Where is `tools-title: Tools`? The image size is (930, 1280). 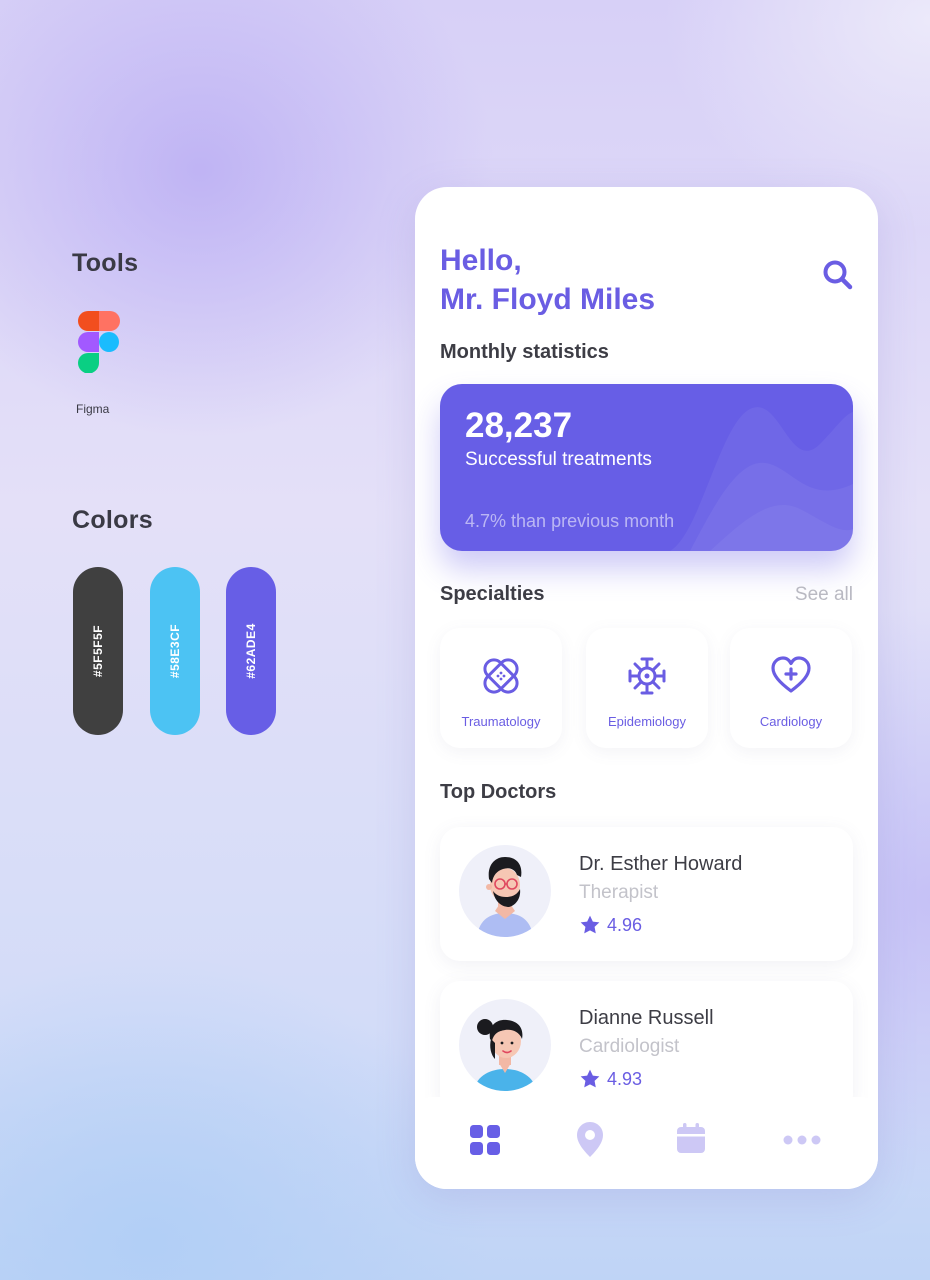
tools-title: Tools is located at coordinates (105, 263).